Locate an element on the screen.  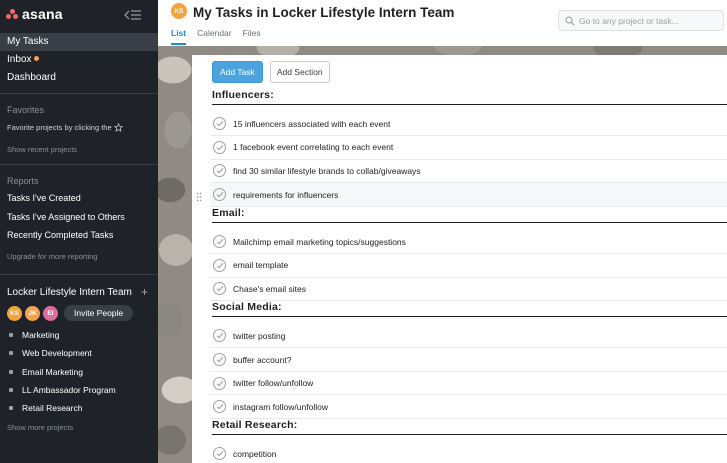
asana-logo-icon is located at coordinates (12, 14).